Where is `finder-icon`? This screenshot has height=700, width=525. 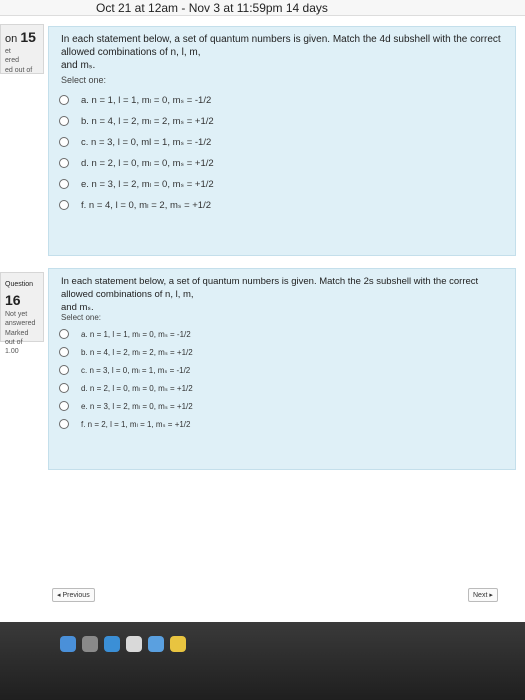
finder-icon is located at coordinates (68, 644).